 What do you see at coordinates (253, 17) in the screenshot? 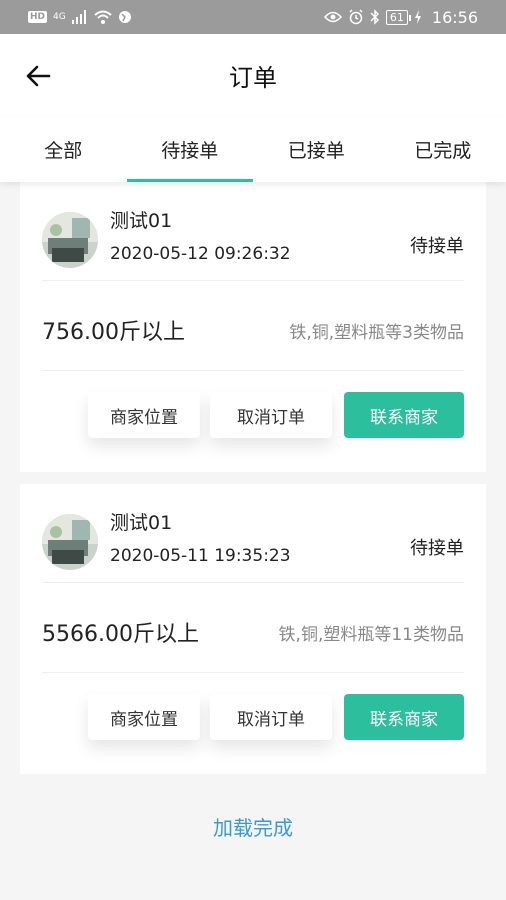
I see `status-bar: HD 4G 61 16:56` at bounding box center [253, 17].